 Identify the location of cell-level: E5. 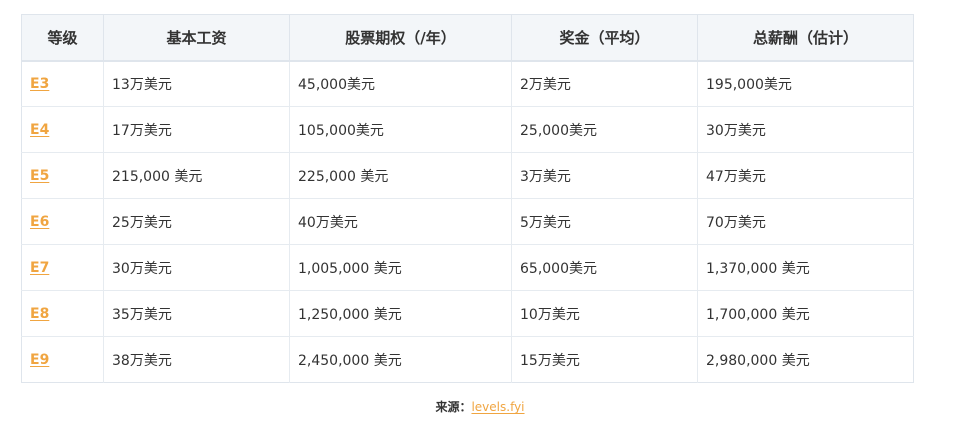
(62, 175).